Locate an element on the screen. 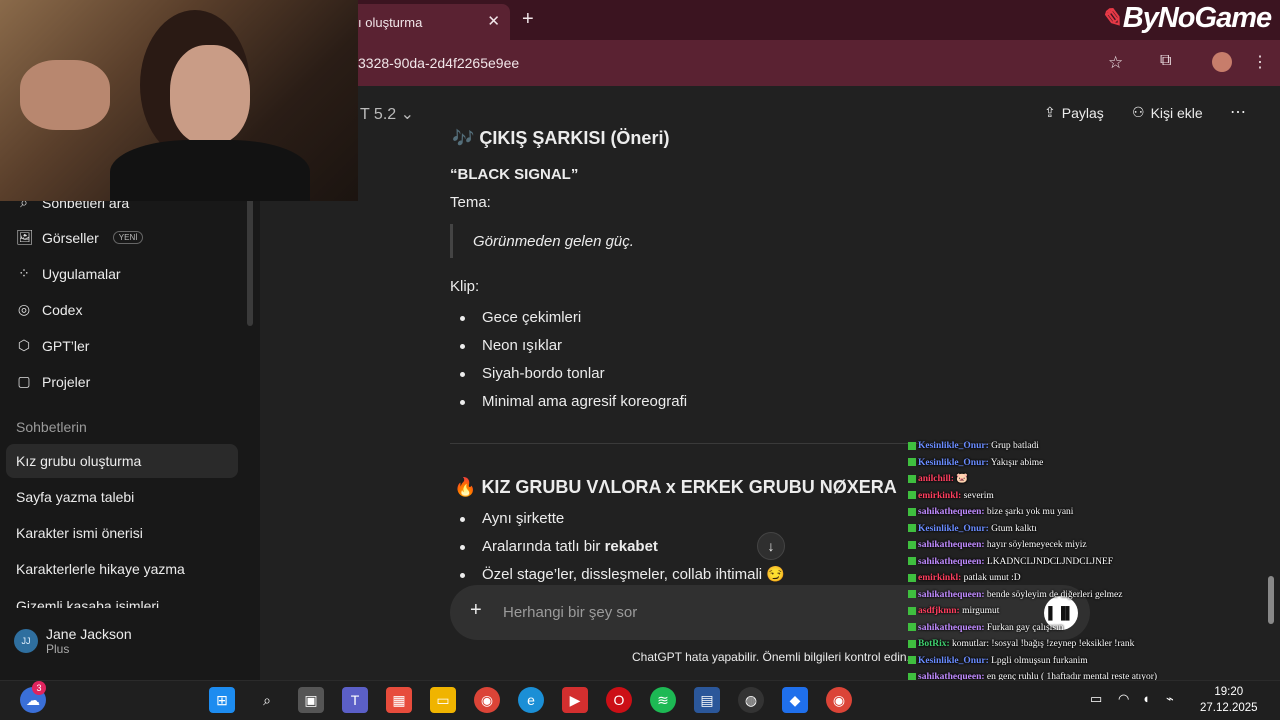 This screenshot has height=720, width=1280. task-view-icon: ▣ is located at coordinates (311, 700).